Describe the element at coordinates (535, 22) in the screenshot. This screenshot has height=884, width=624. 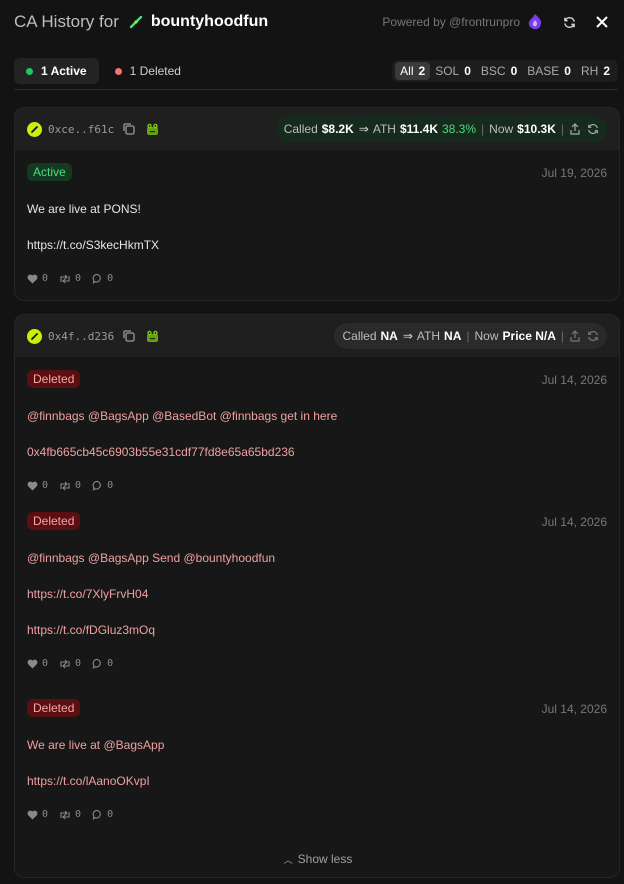
I see `frontrun-logo-icon` at that location.